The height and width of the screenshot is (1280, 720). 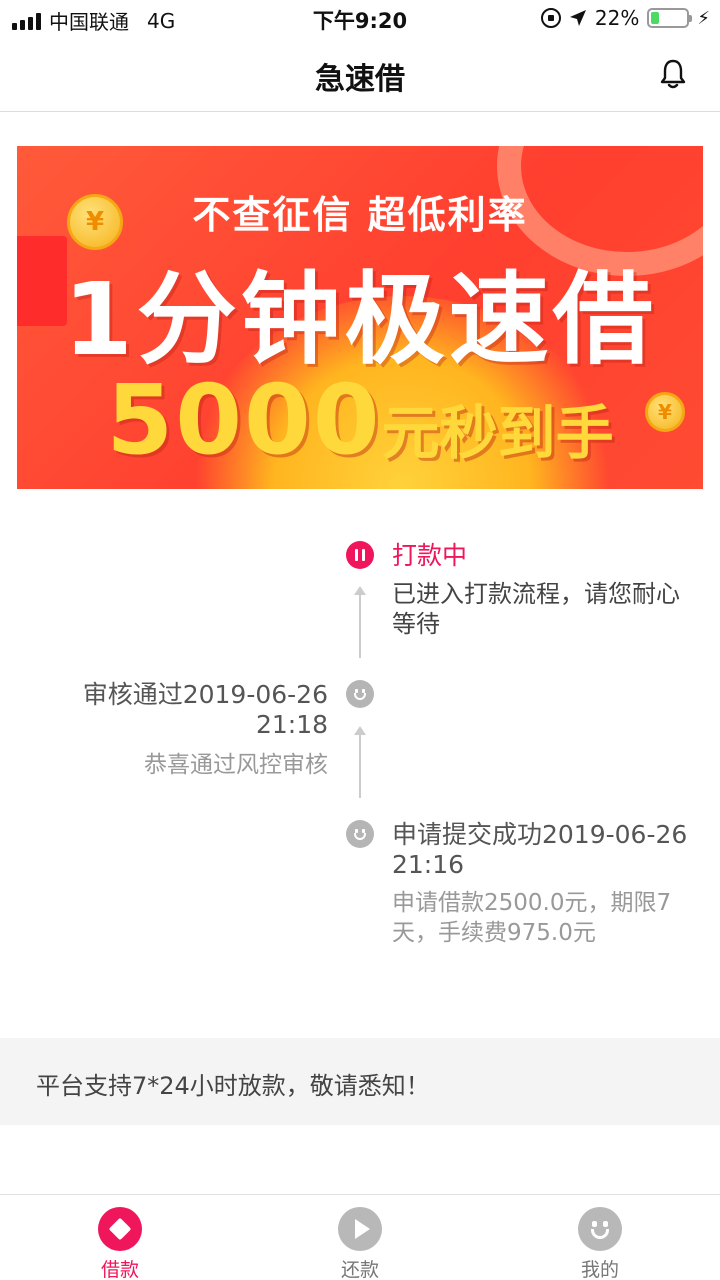 I want to click on tab-repay: 还款, so click(x=360, y=1237).